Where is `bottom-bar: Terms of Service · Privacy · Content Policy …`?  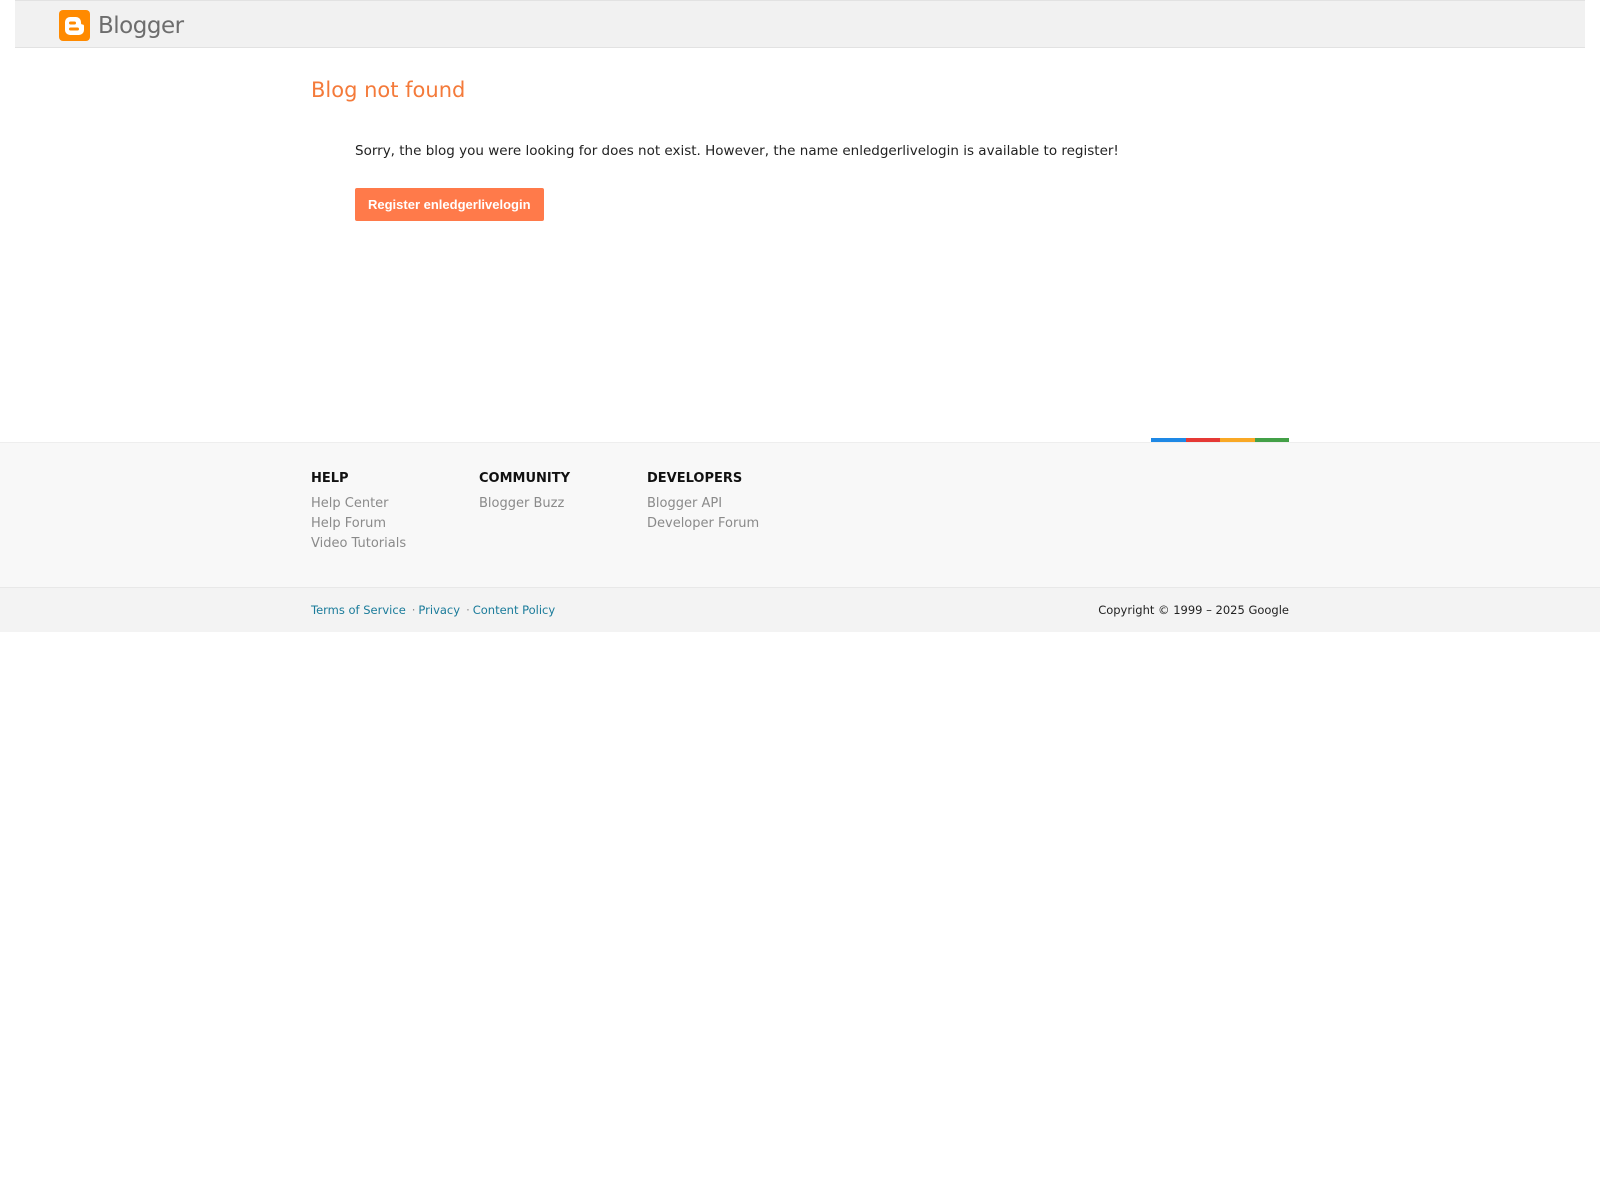 bottom-bar: Terms of Service · Privacy · Content Policy … is located at coordinates (800, 609).